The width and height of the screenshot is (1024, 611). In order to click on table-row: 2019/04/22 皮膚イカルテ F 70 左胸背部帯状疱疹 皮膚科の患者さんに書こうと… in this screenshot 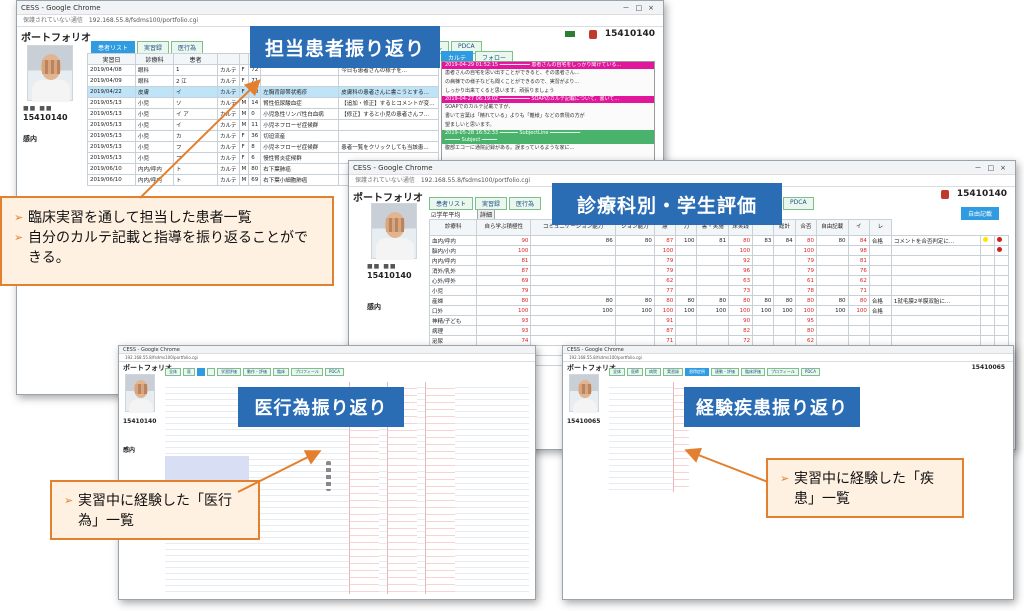, I will do `click(263, 92)`.